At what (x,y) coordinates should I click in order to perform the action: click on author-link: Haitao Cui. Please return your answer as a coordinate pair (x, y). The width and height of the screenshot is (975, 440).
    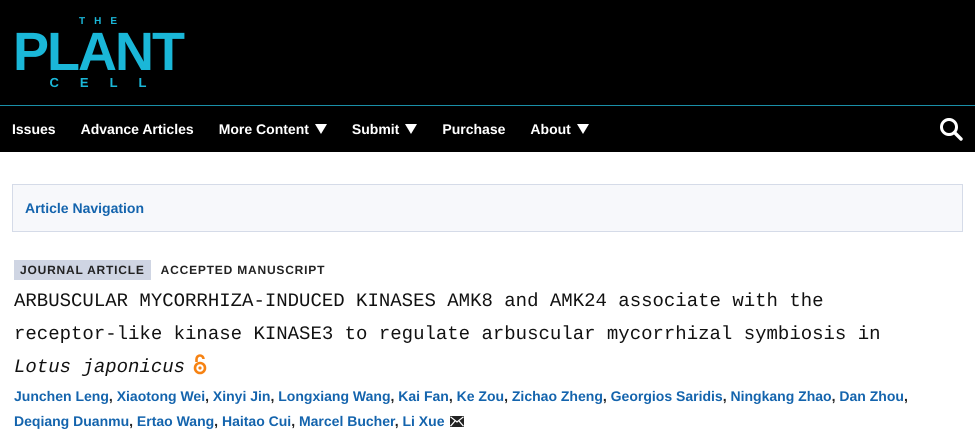
    Looking at the image, I should click on (257, 421).